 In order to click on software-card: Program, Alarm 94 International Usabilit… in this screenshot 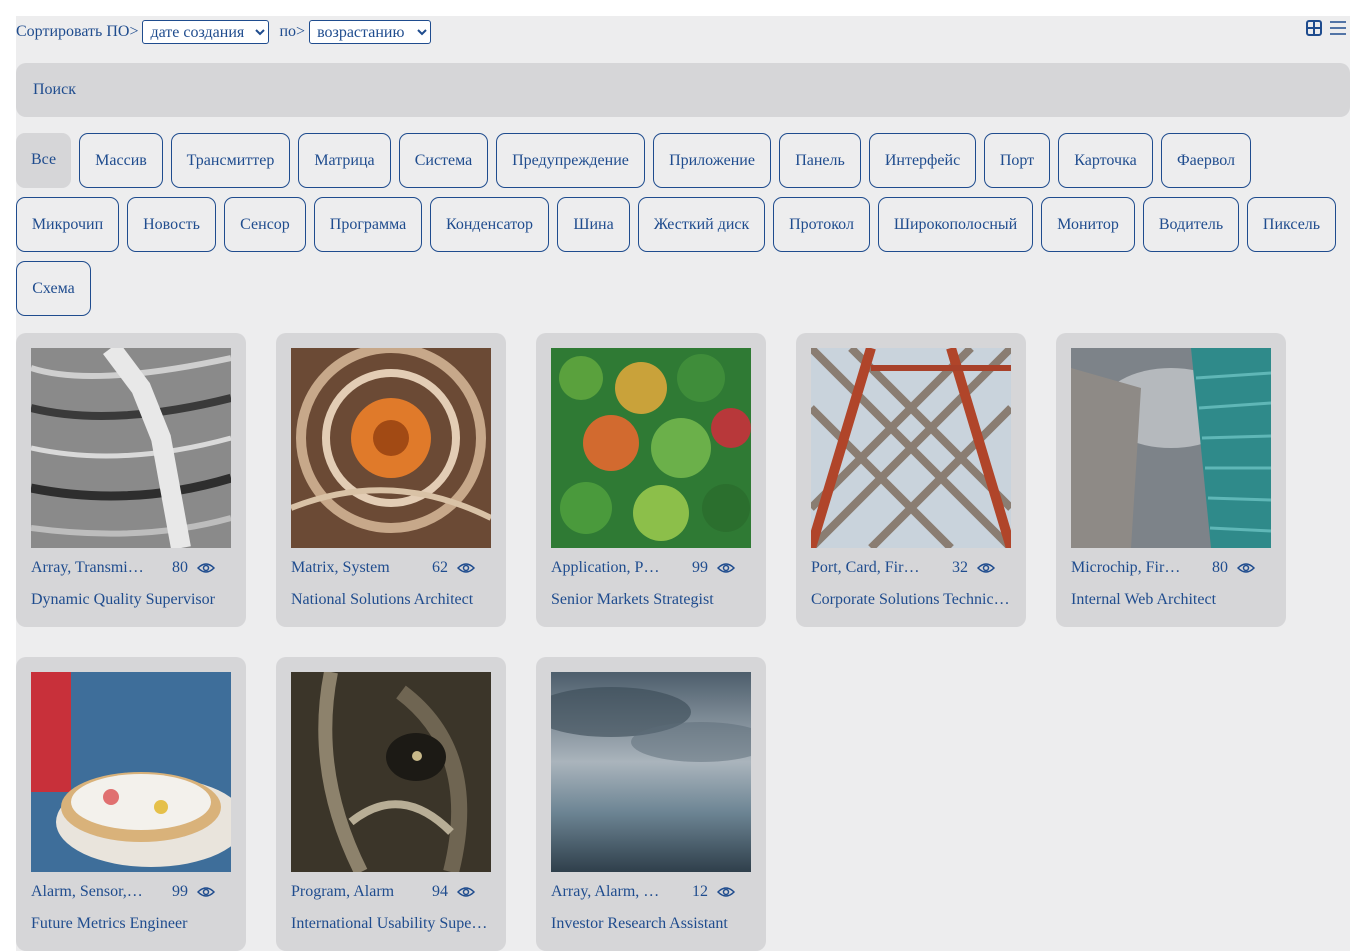, I will do `click(391, 804)`.